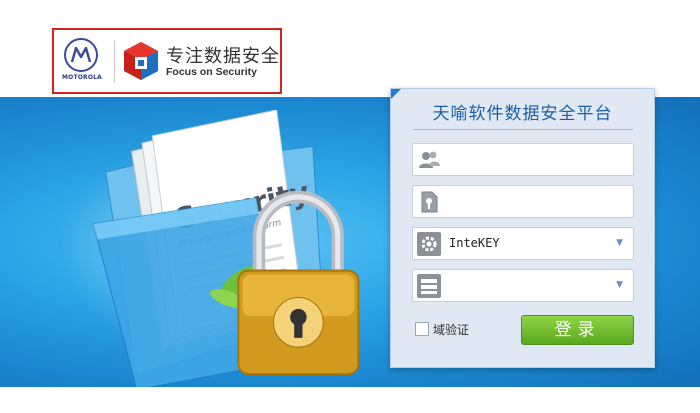  I want to click on auth-method-select: InteKEY ▼, so click(523, 243).